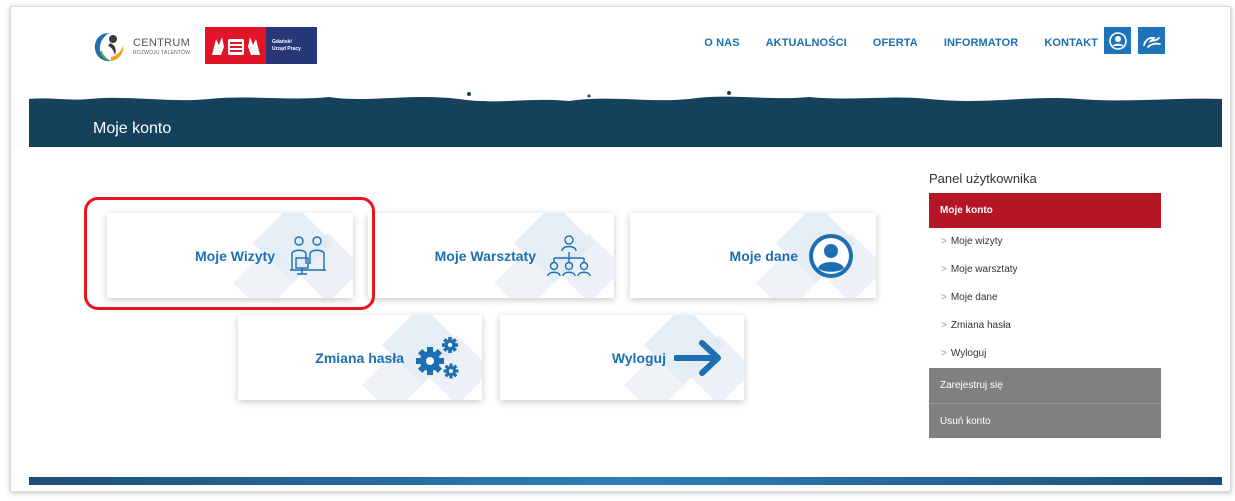 The width and height of the screenshot is (1235, 501). I want to click on gup-logo: Gdański Urząd Pracy, so click(261, 45).